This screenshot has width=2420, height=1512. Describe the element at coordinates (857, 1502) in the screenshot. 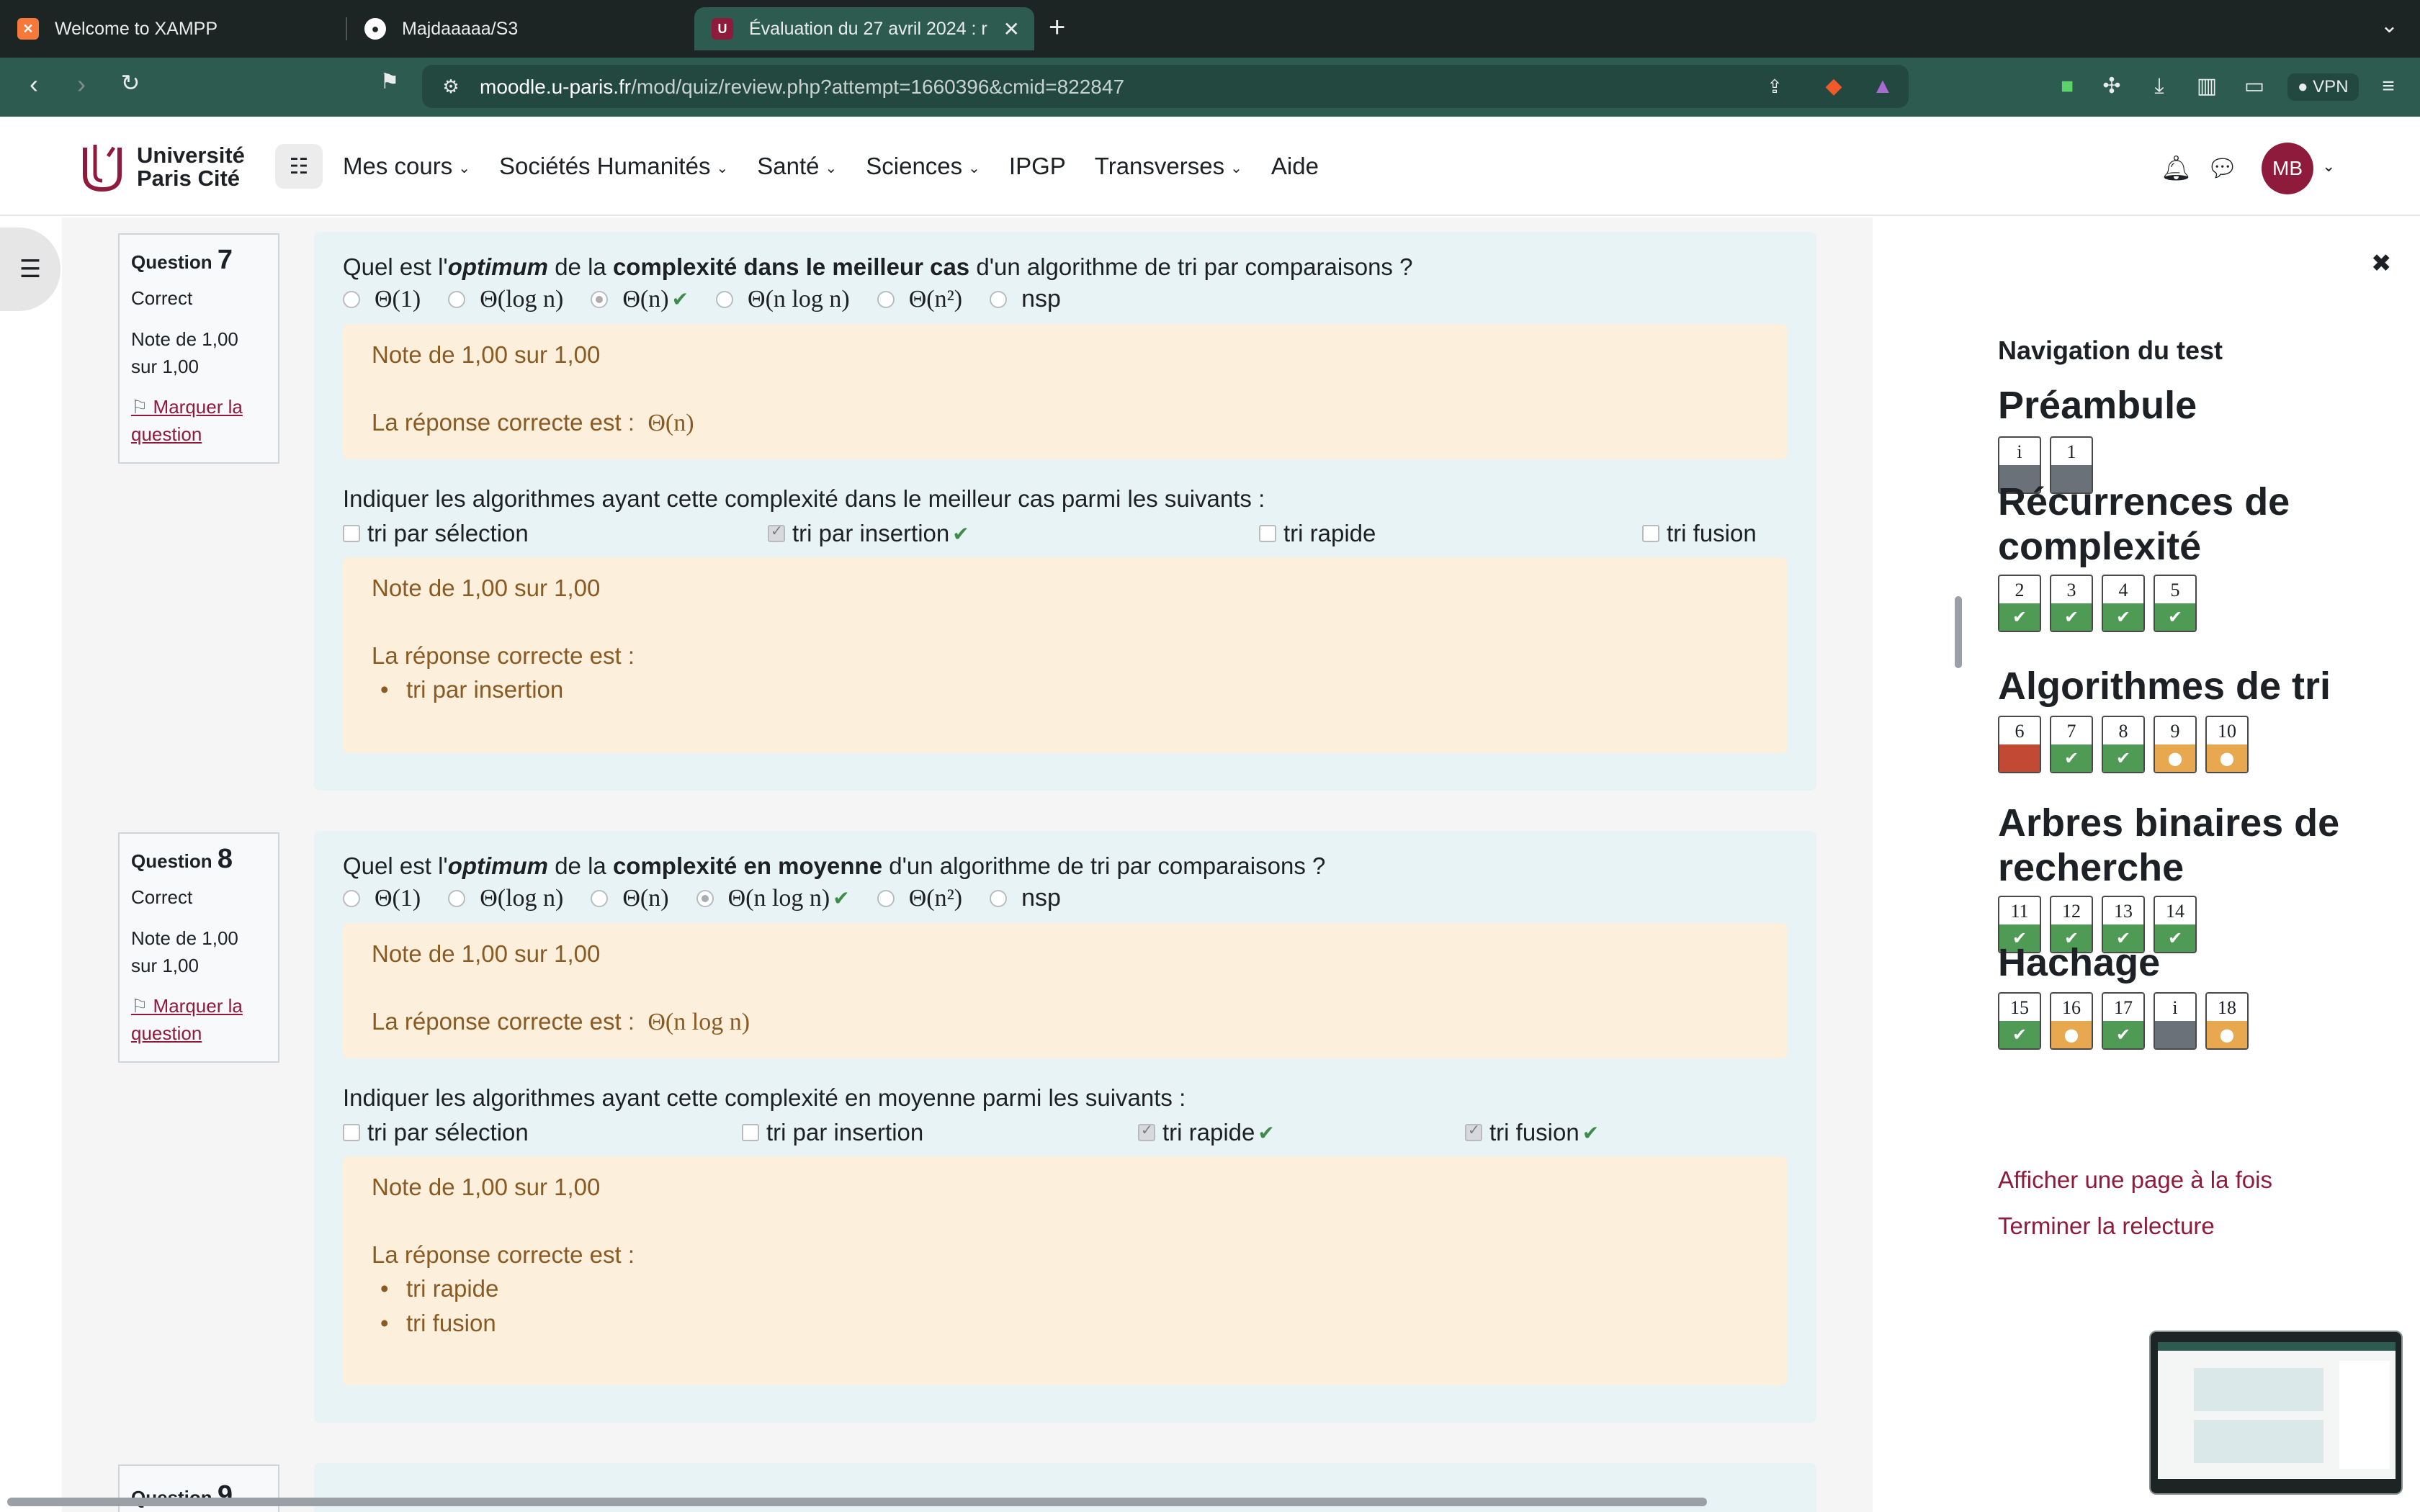

I see `horizontal-scrollbar` at that location.